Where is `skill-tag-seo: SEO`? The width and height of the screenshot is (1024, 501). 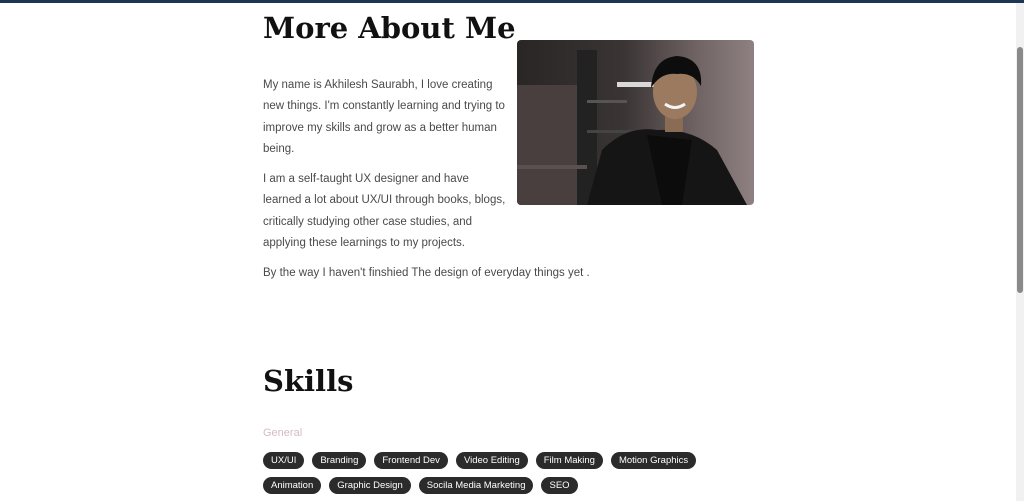 skill-tag-seo: SEO is located at coordinates (559, 485).